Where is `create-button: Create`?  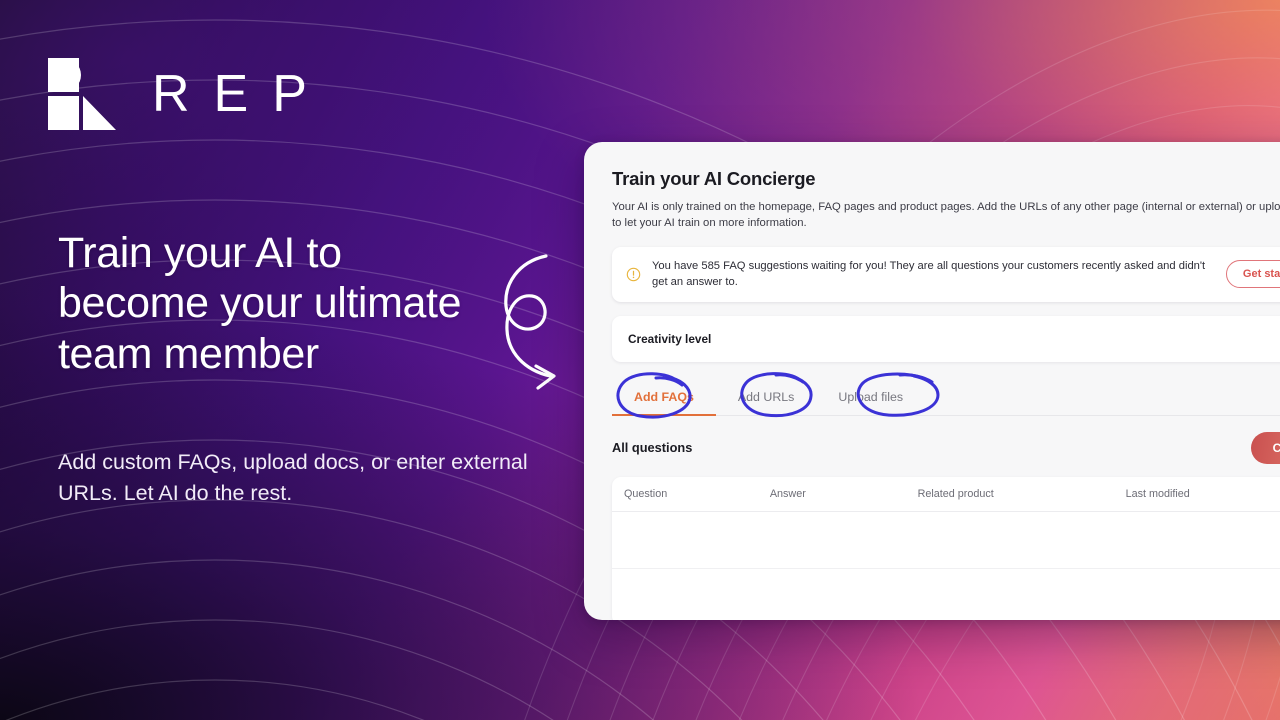 create-button: Create is located at coordinates (1265, 447).